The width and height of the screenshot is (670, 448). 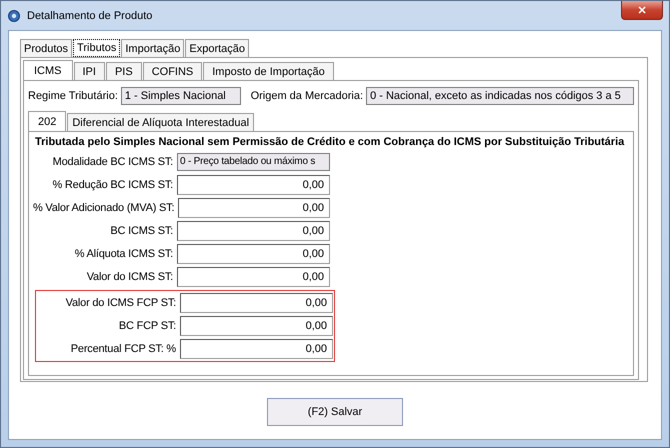 What do you see at coordinates (124, 71) in the screenshot?
I see `tab: PIS` at bounding box center [124, 71].